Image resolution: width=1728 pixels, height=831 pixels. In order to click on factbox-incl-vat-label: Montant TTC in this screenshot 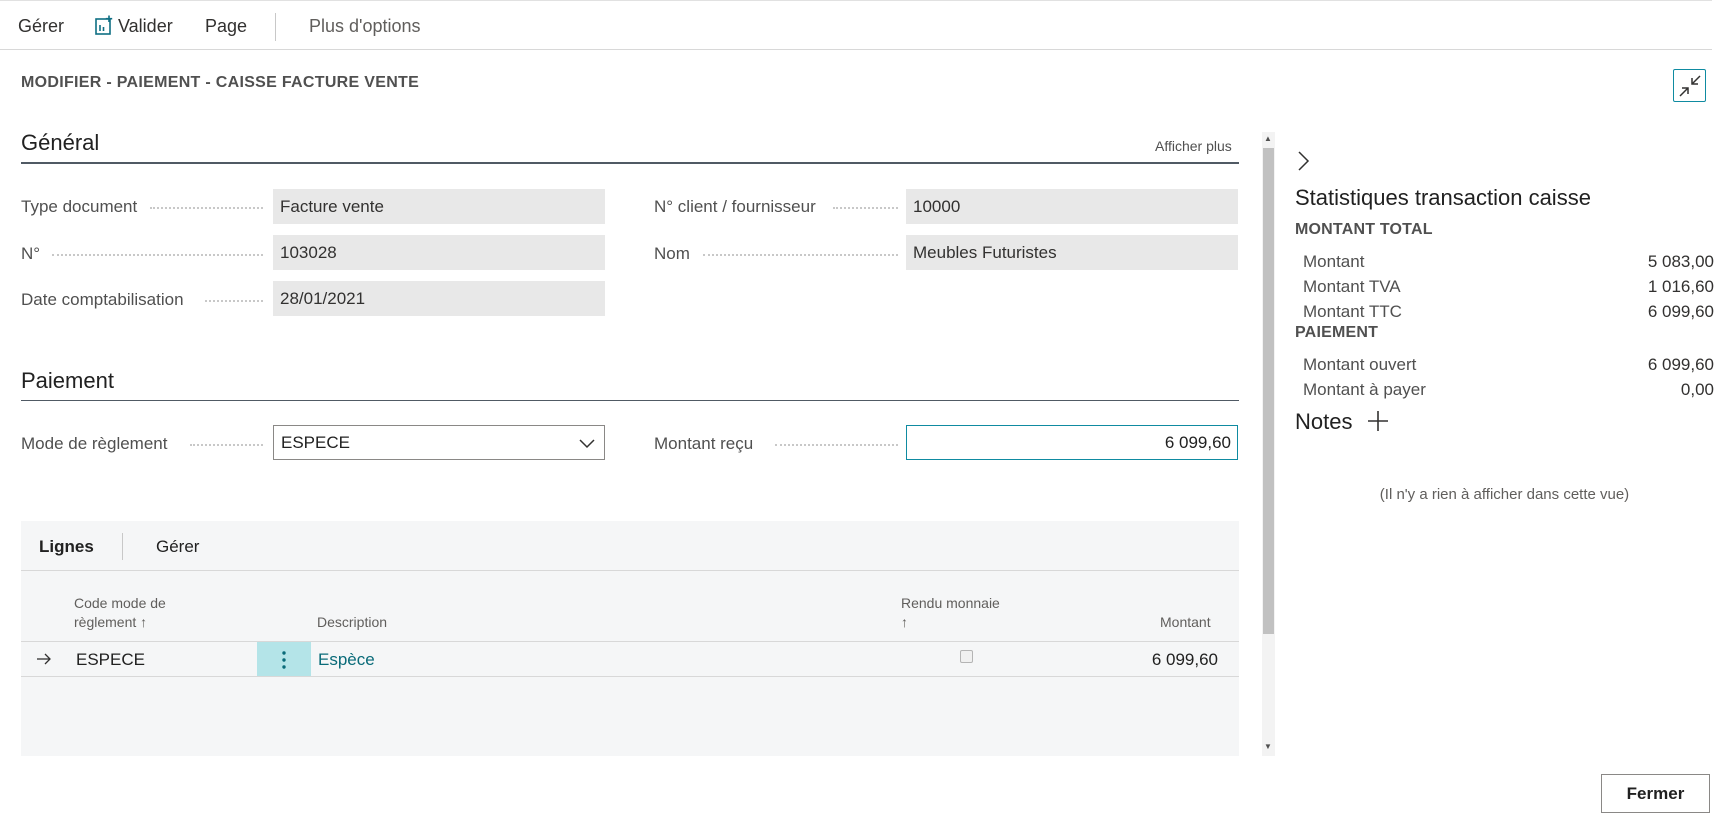, I will do `click(1352, 311)`.